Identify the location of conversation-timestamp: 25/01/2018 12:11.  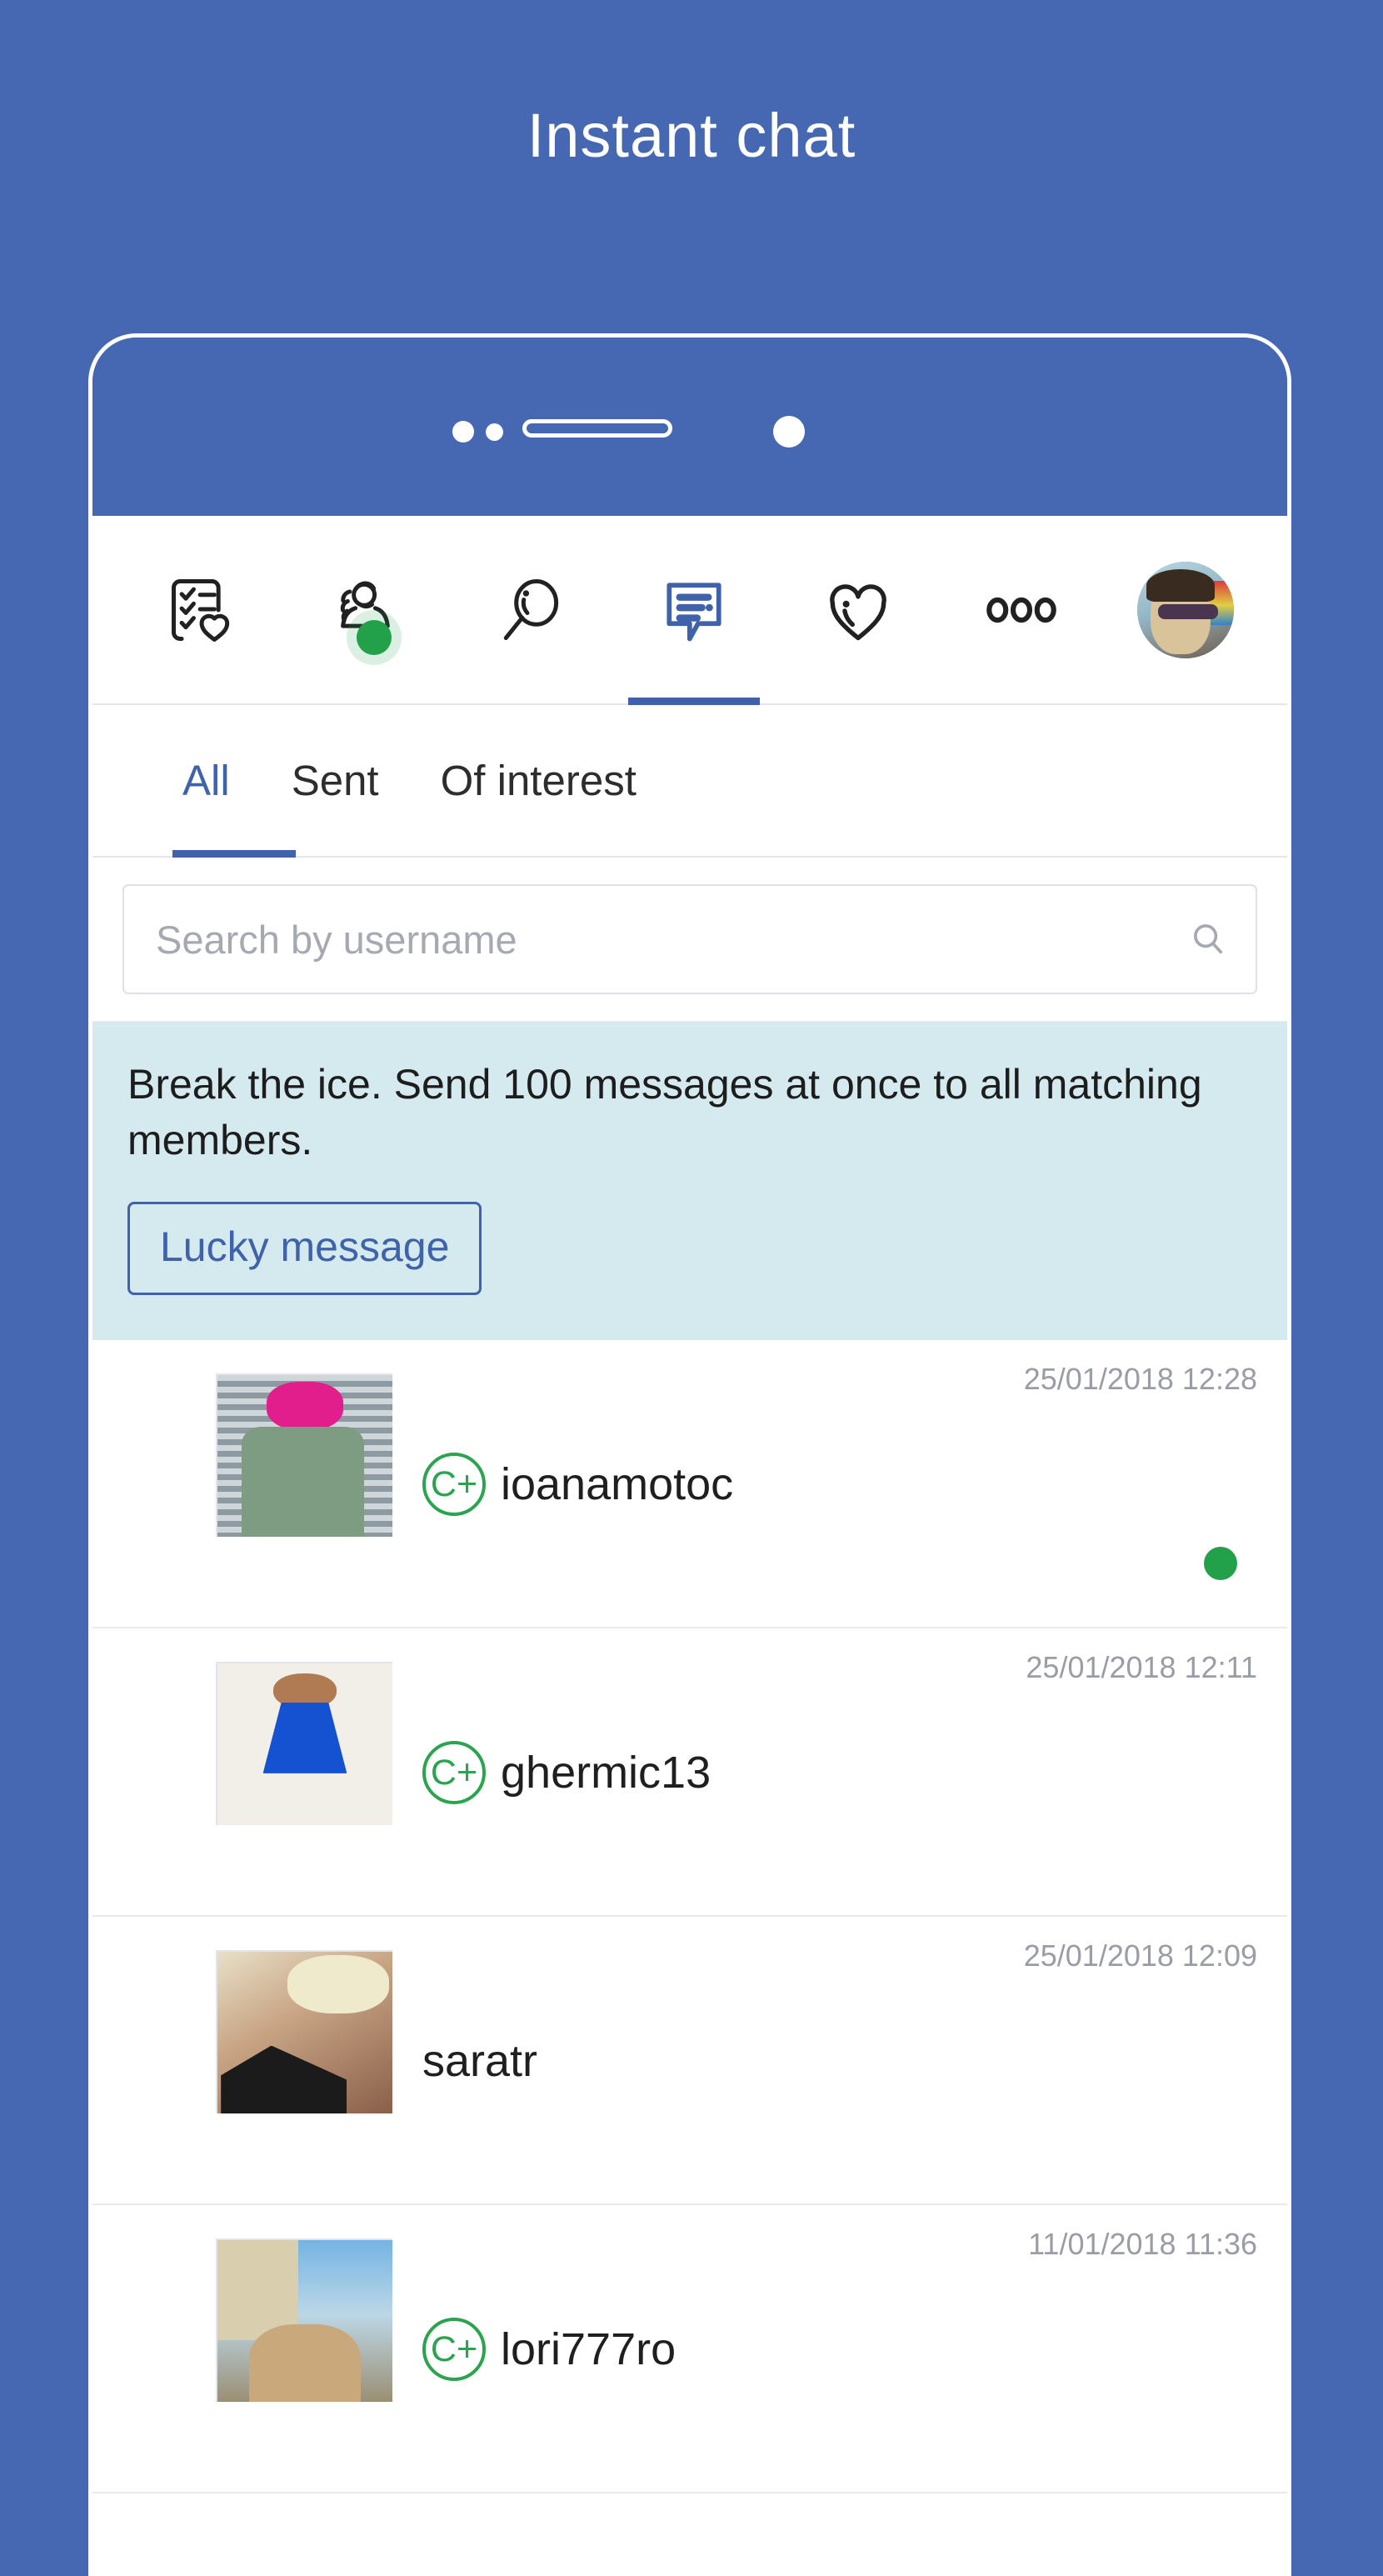
(1141, 1667).